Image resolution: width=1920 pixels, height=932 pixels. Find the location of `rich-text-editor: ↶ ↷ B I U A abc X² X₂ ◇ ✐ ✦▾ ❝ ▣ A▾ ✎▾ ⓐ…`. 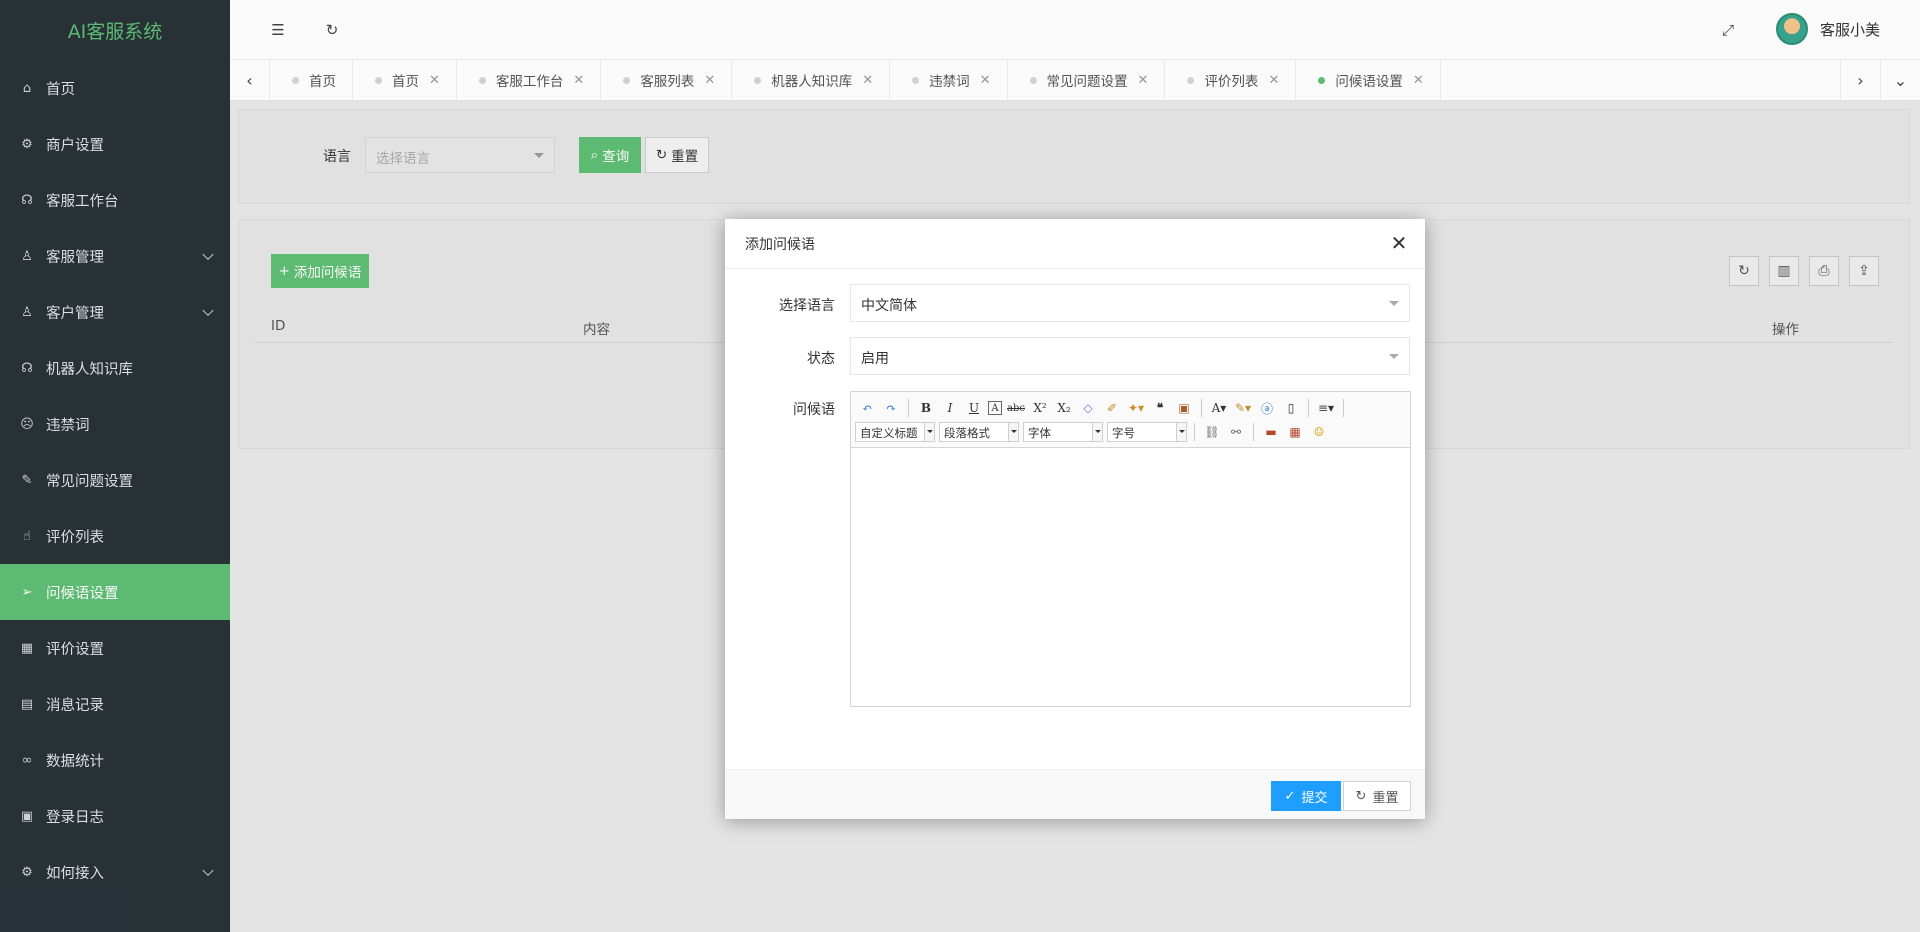

rich-text-editor: ↶ ↷ B I U A abc X² X₂ ◇ ✐ ✦▾ ❝ ▣ A▾ ✎▾ ⓐ… is located at coordinates (1130, 549).